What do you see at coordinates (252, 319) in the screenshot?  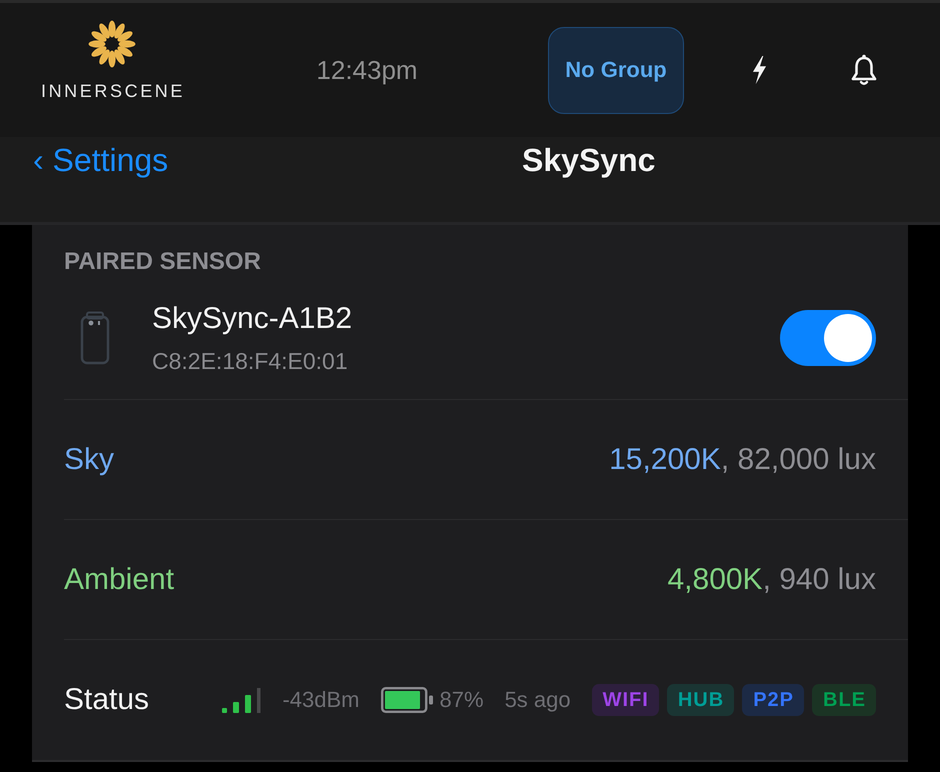 I see `sensor-name: SkySync-A1B2` at bounding box center [252, 319].